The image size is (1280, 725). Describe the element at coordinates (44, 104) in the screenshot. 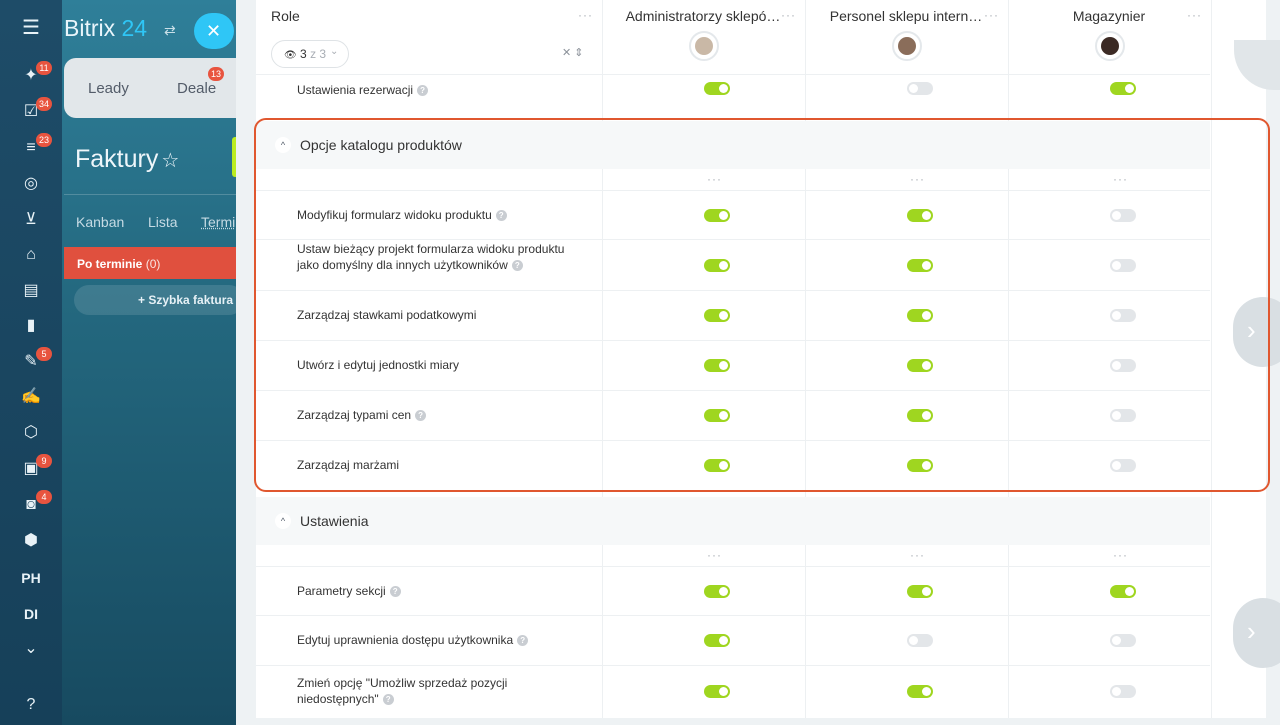

I see `notification-badge: 34` at that location.